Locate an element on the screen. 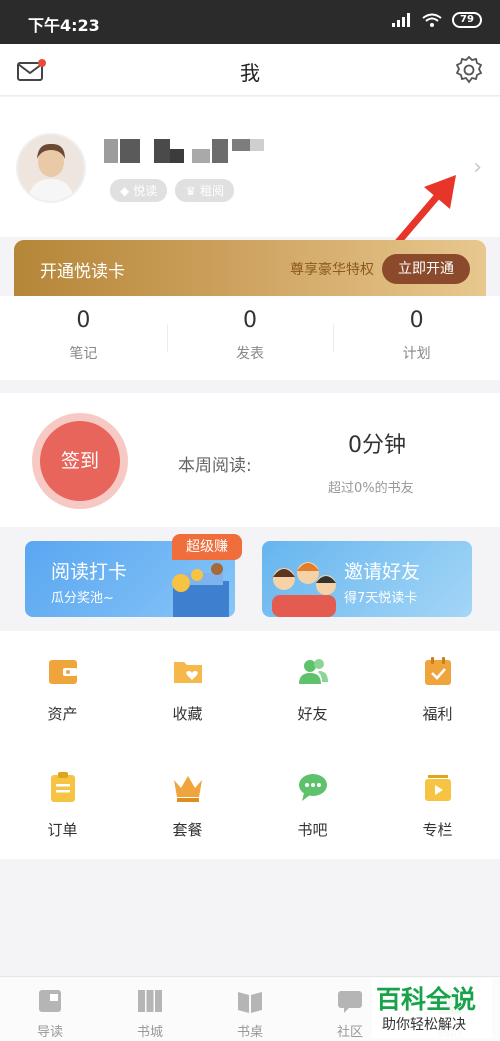 Image resolution: width=500 pixels, height=1041 pixels. hot-tag-badge: 超级赚 is located at coordinates (207, 547).